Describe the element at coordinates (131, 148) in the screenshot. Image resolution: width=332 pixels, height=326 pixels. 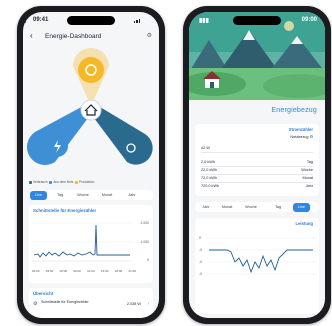
I see `consumer-node` at that location.